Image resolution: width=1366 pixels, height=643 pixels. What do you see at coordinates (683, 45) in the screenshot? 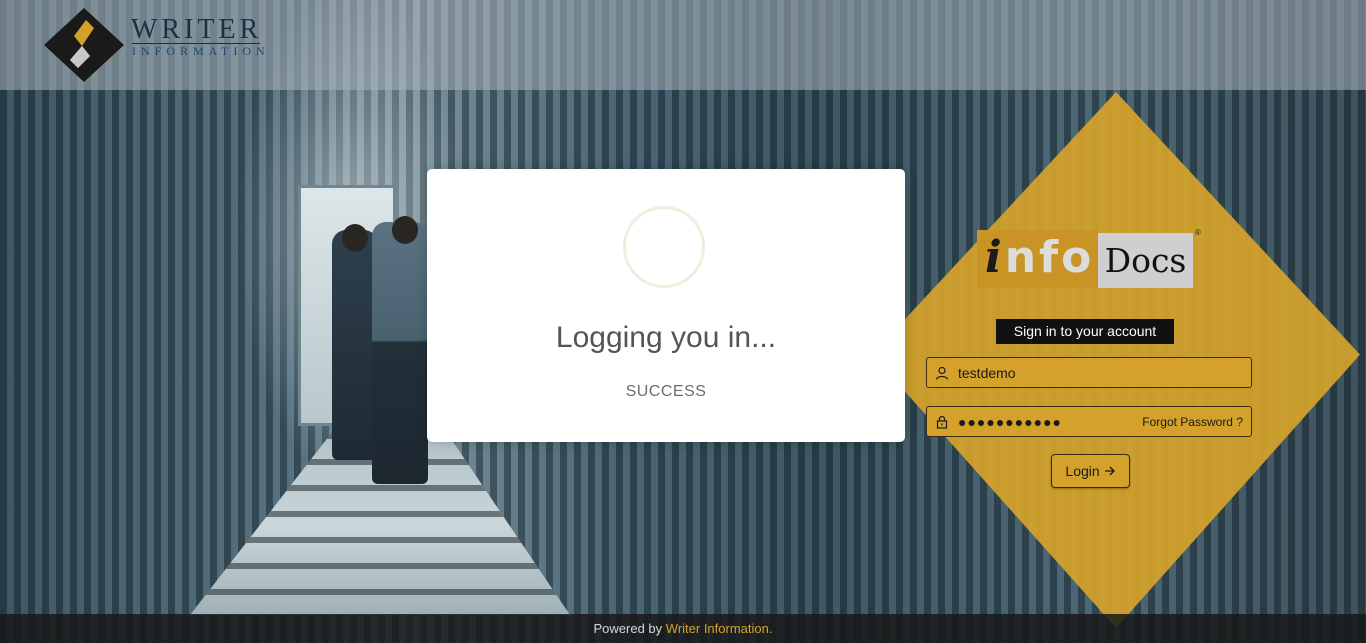
I see `header-bar: WRITER INFORMATION` at bounding box center [683, 45].